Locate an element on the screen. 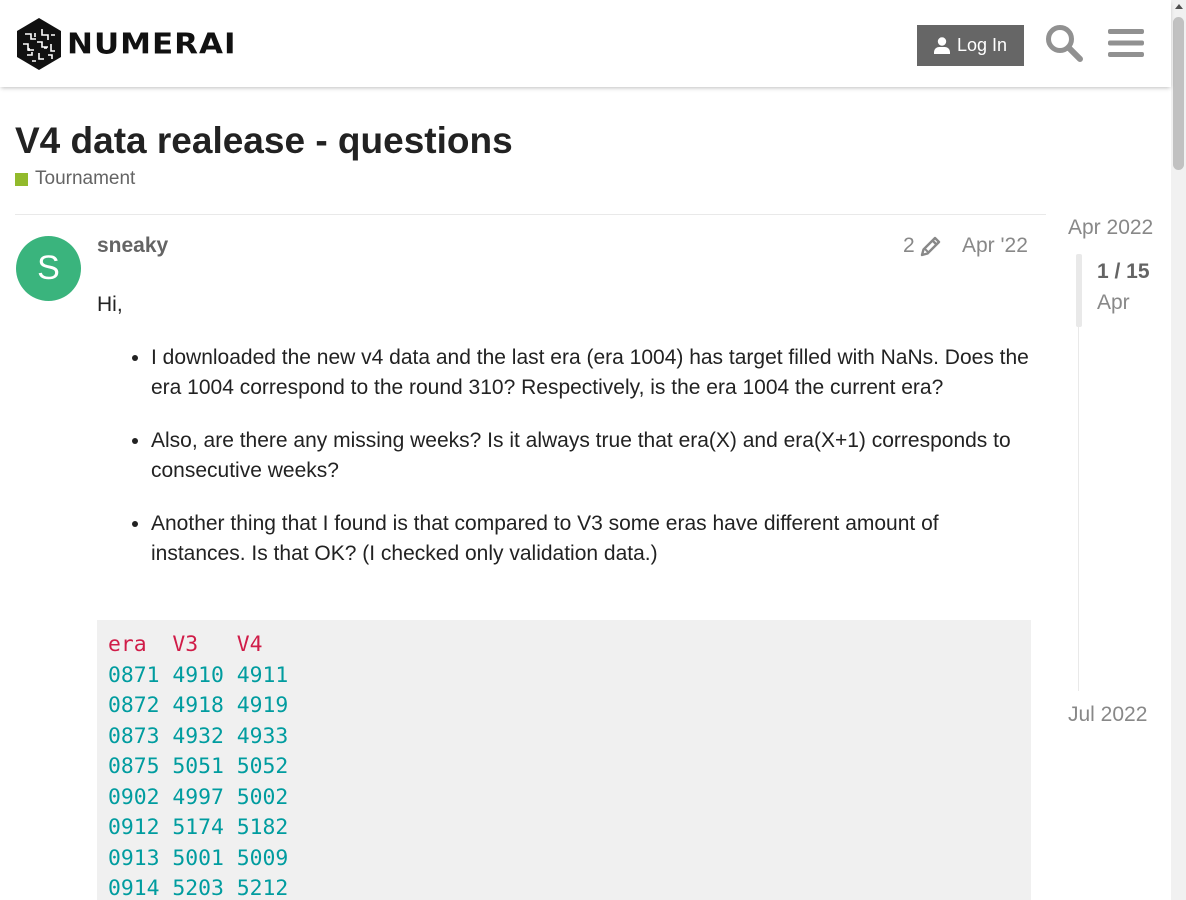 The height and width of the screenshot is (900, 1186). timeline-current-date: Apr is located at coordinates (1113, 302).